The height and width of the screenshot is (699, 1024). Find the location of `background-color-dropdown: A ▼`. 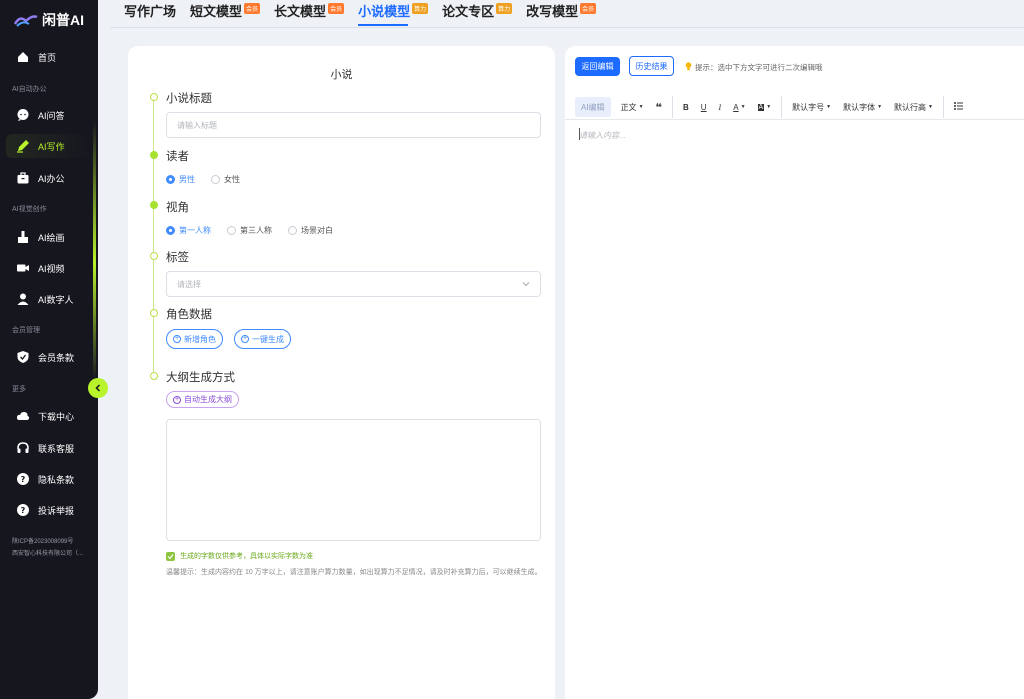

background-color-dropdown: A ▼ is located at coordinates (765, 107).